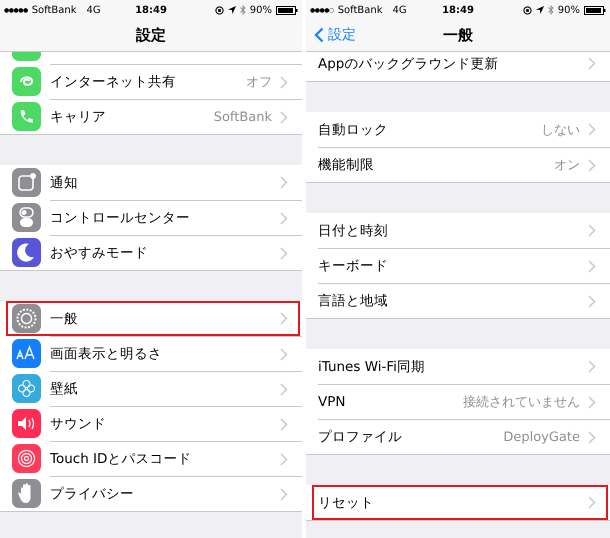 The image size is (610, 538). I want to click on row-label: 通知, so click(64, 183).